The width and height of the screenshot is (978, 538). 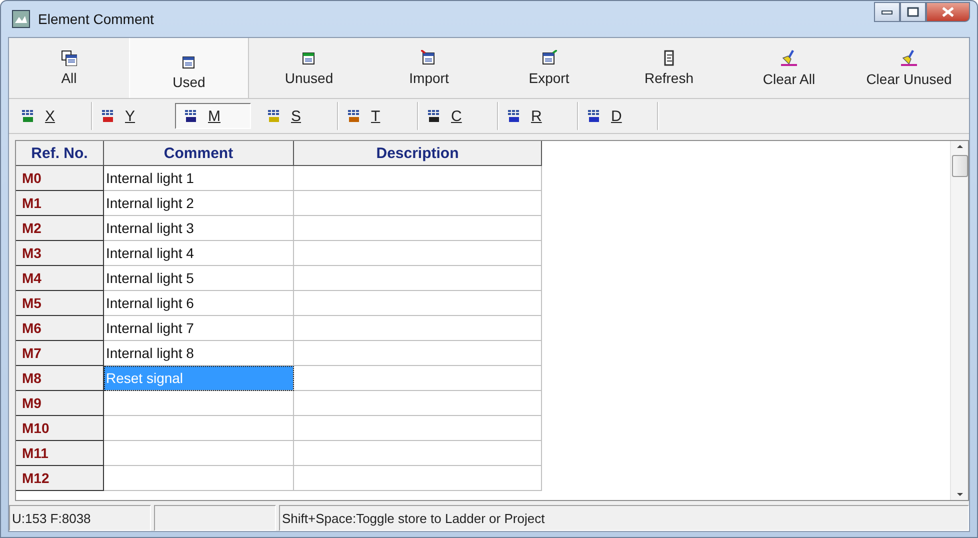 What do you see at coordinates (378, 116) in the screenshot?
I see `filter-button: T` at bounding box center [378, 116].